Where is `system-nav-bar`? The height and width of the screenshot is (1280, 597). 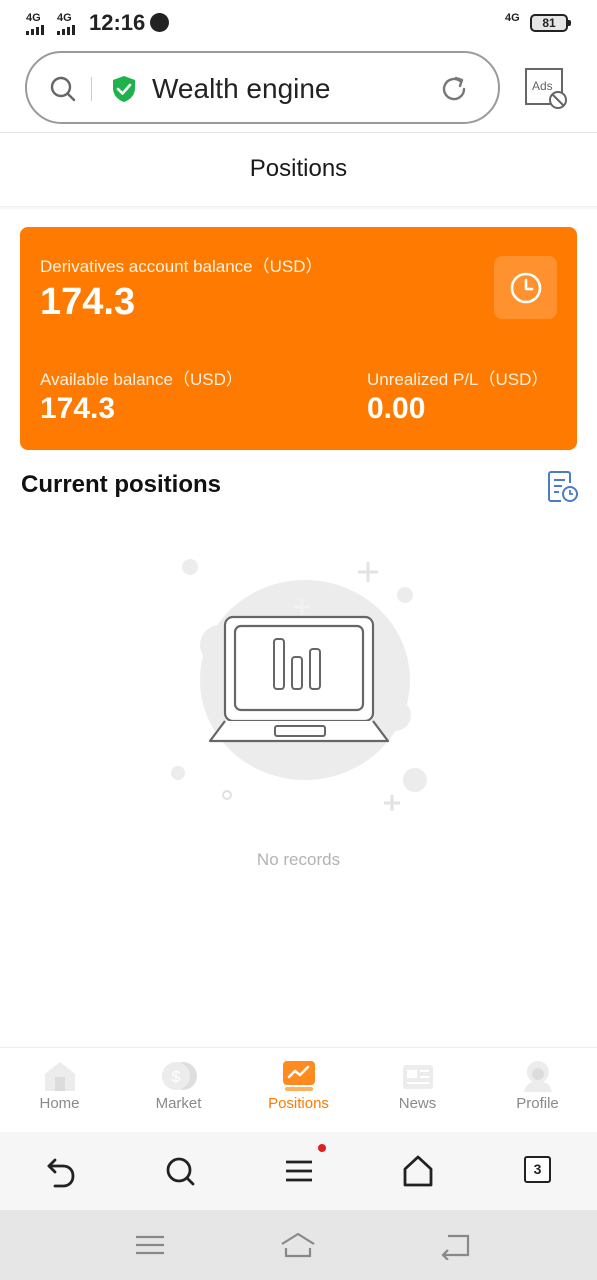 system-nav-bar is located at coordinates (298, 1245).